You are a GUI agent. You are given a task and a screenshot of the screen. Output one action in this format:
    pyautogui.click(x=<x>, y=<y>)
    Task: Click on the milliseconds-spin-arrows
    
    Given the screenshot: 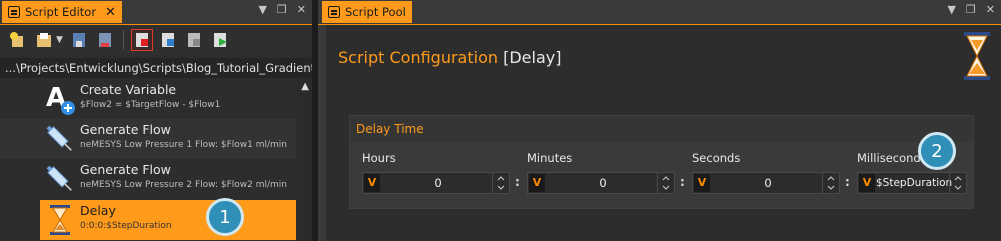 What is the action you would take?
    pyautogui.click(x=957, y=183)
    